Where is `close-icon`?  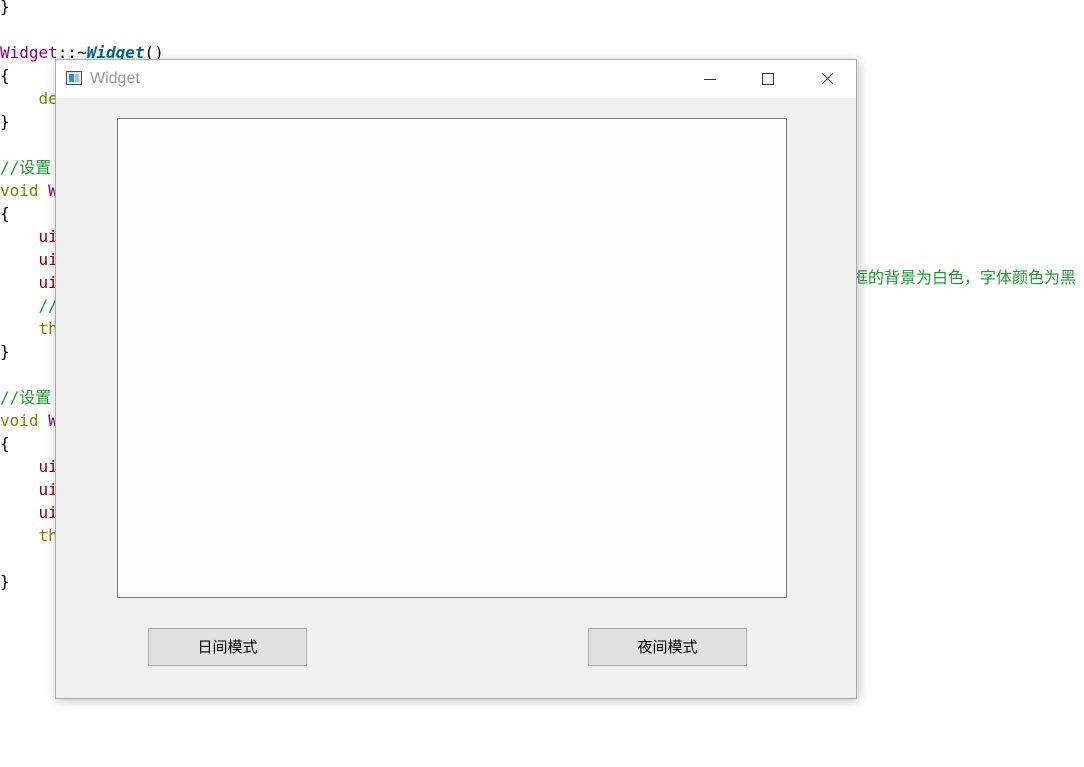
close-icon is located at coordinates (827, 79).